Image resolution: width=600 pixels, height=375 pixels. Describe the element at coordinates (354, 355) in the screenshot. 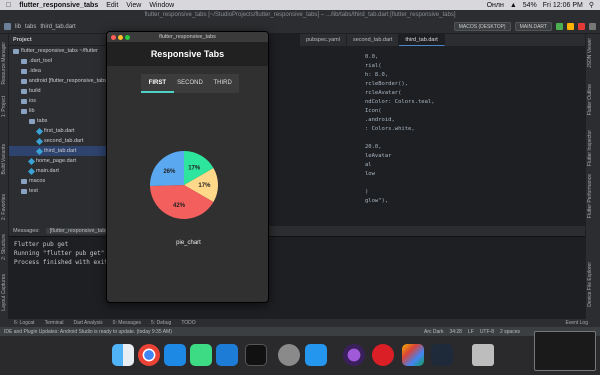

I see `tor-browser-icon` at that location.